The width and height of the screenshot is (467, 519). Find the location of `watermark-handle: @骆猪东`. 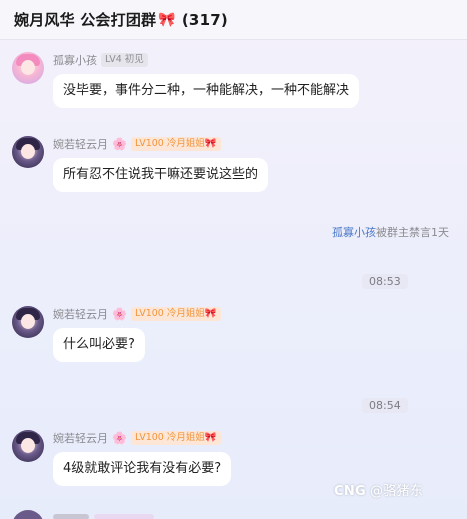

watermark-handle: @骆猪东 is located at coordinates (397, 491).